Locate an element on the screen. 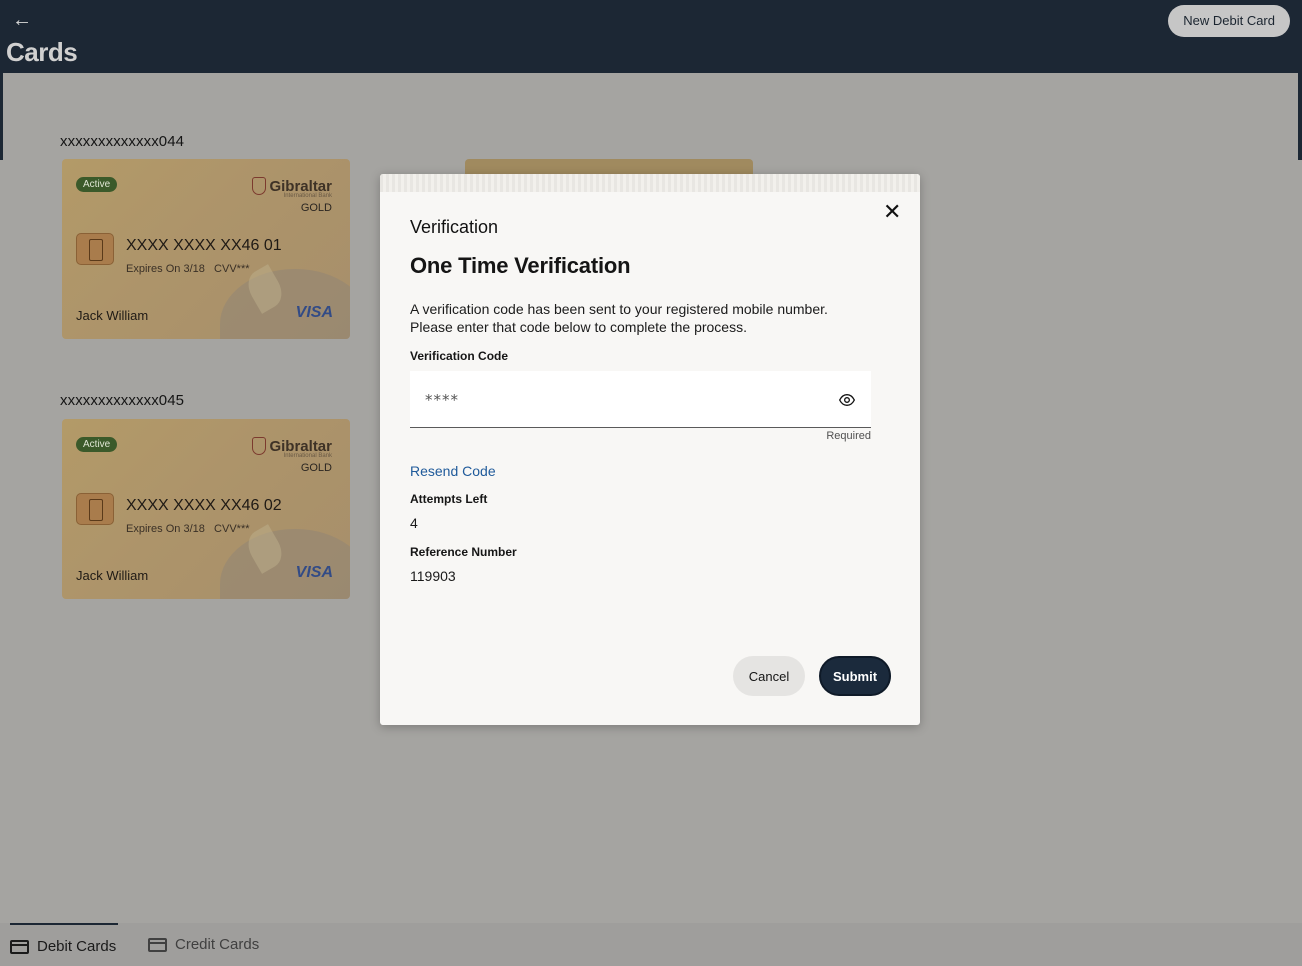 The image size is (1302, 966). card-number: XXXX XXXX XX46 02 is located at coordinates (204, 505).